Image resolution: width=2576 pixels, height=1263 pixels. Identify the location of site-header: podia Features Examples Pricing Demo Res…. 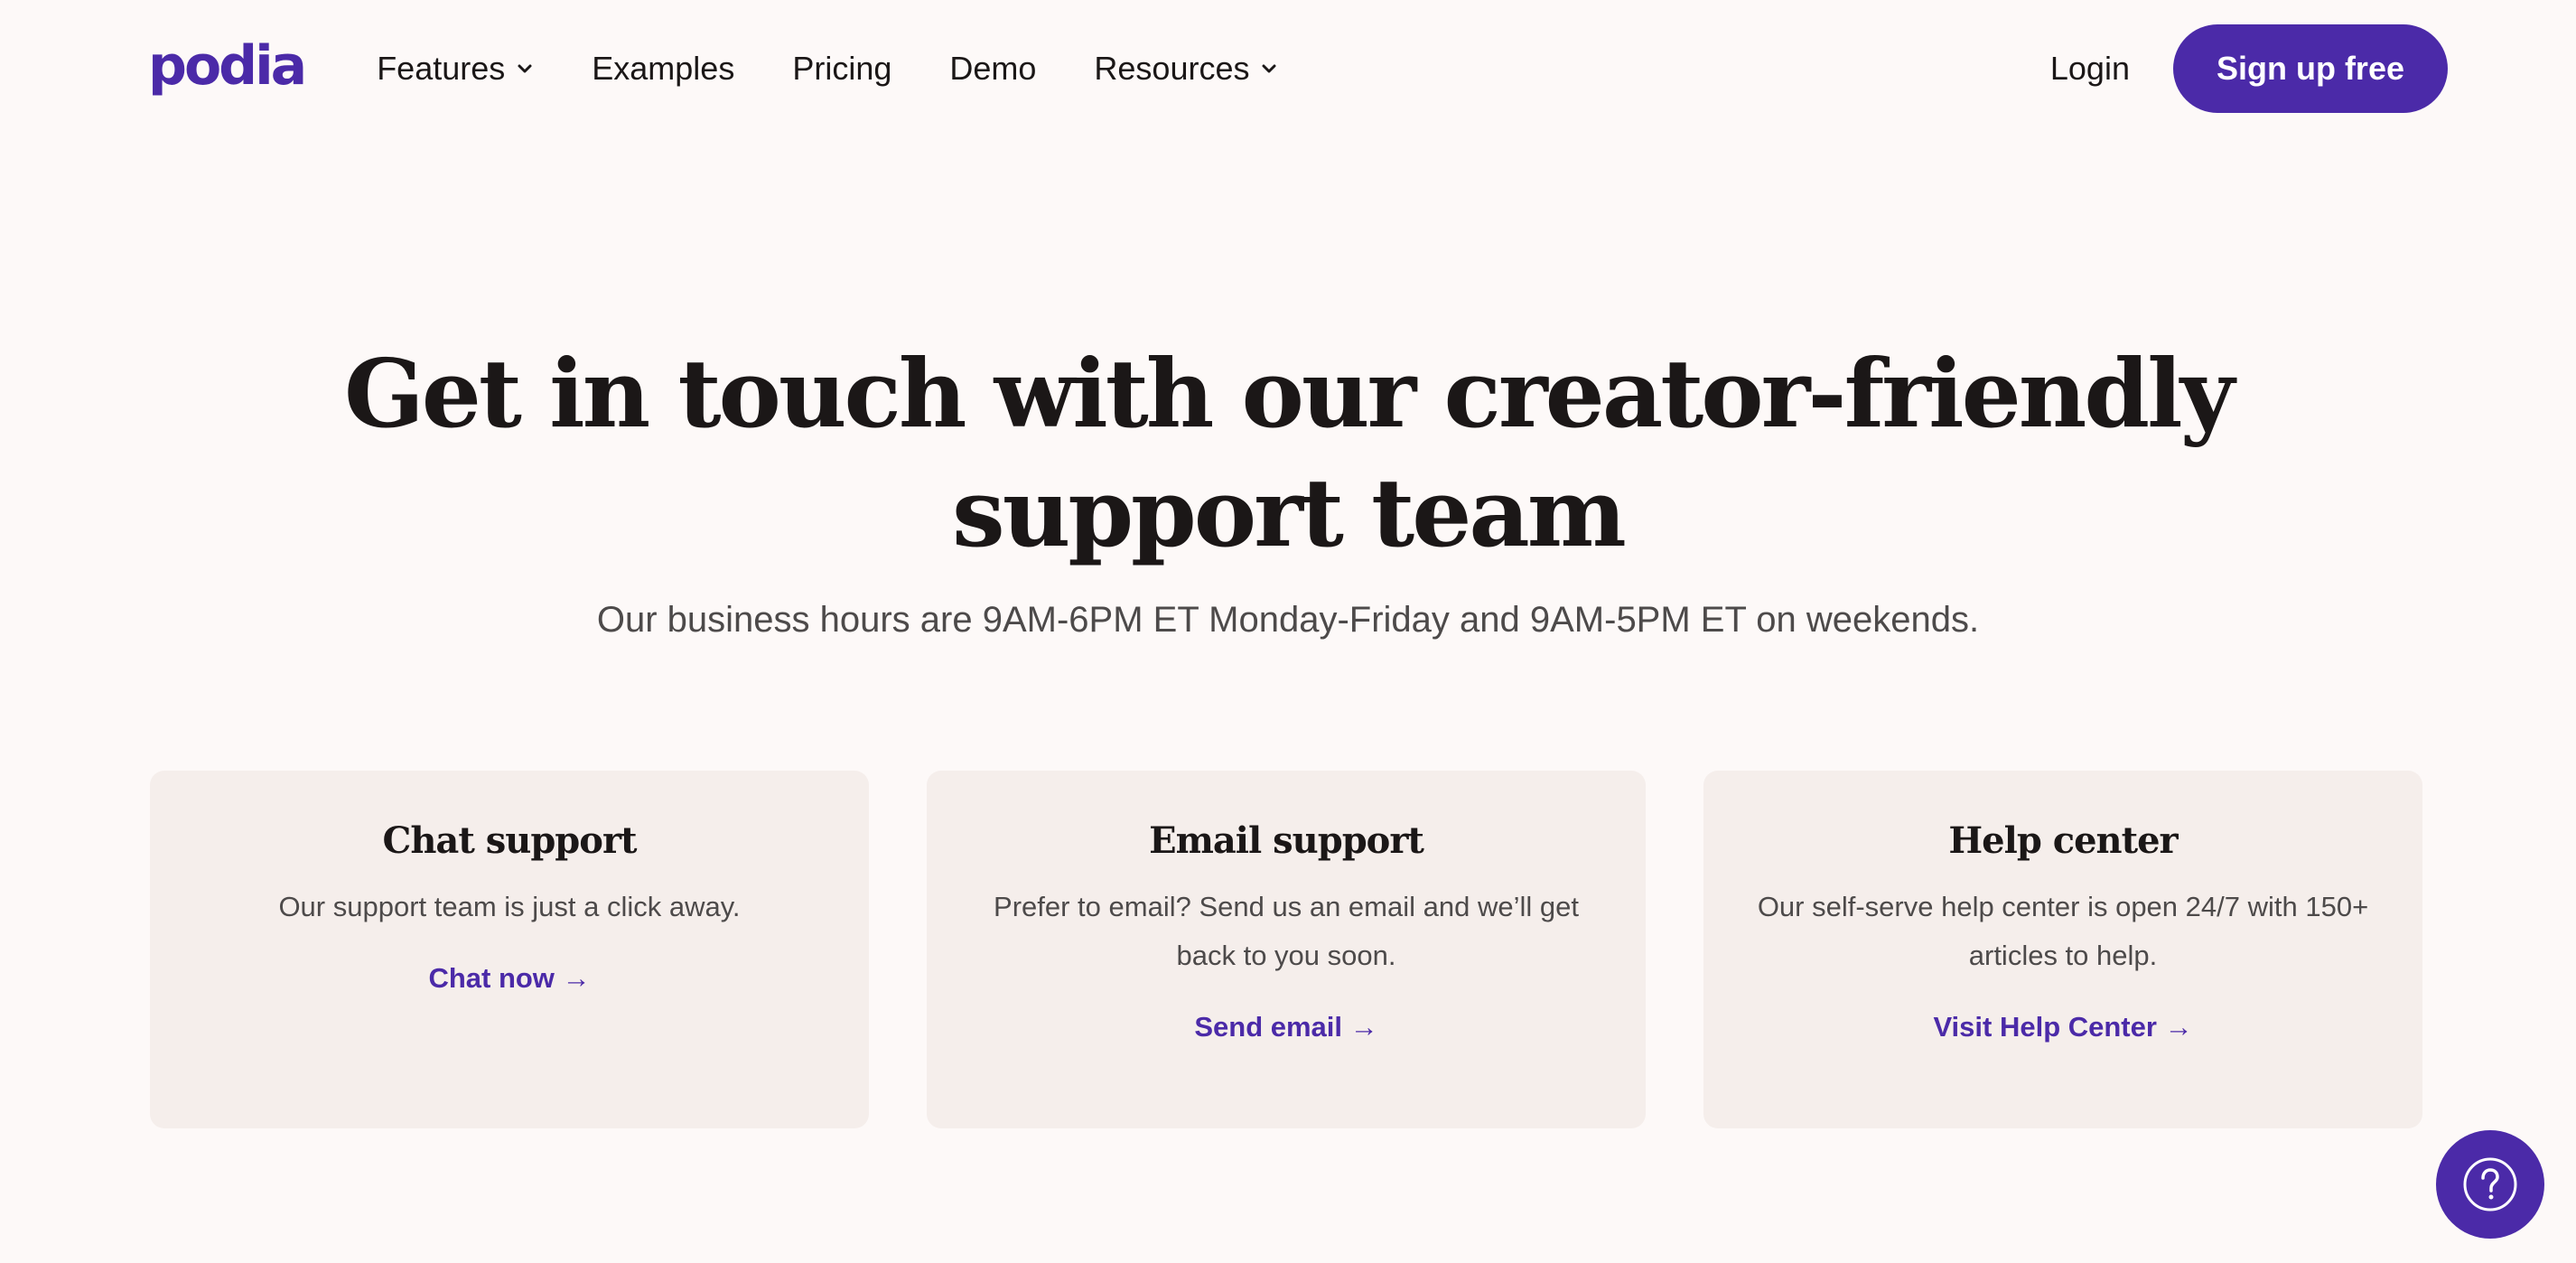
(1288, 68).